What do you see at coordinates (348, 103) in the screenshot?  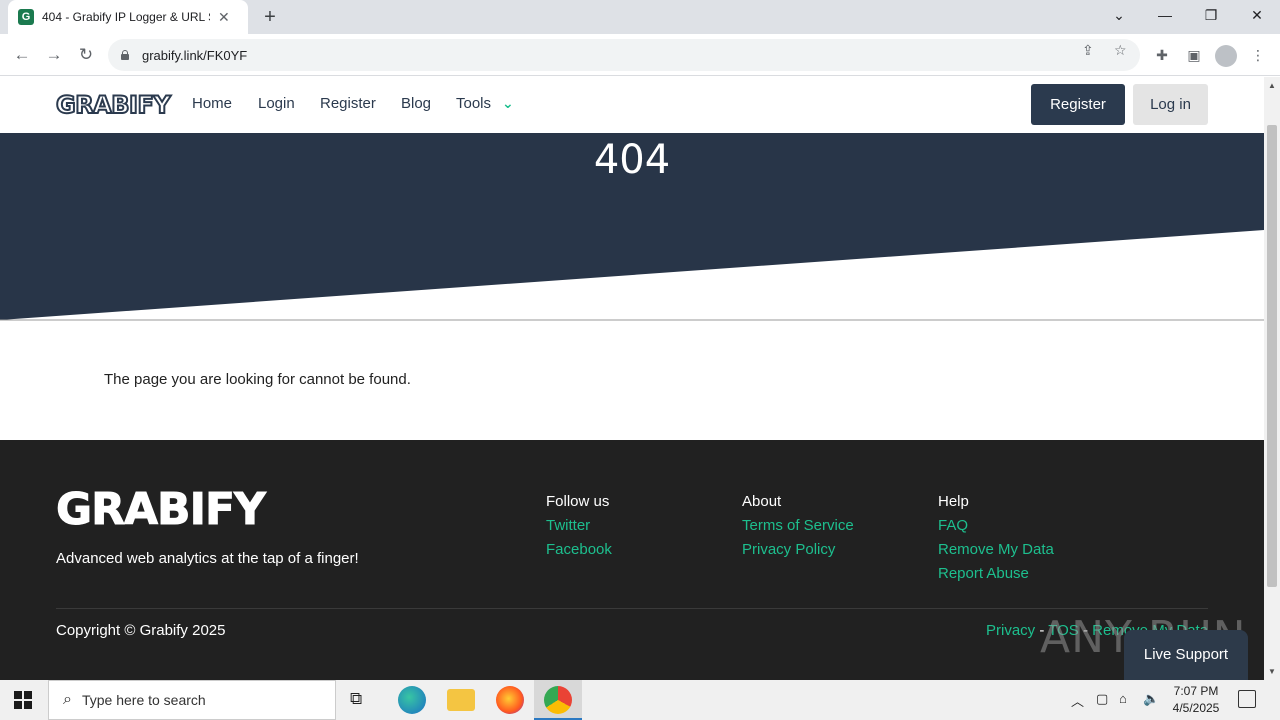 I see `nav-register-link: Register` at bounding box center [348, 103].